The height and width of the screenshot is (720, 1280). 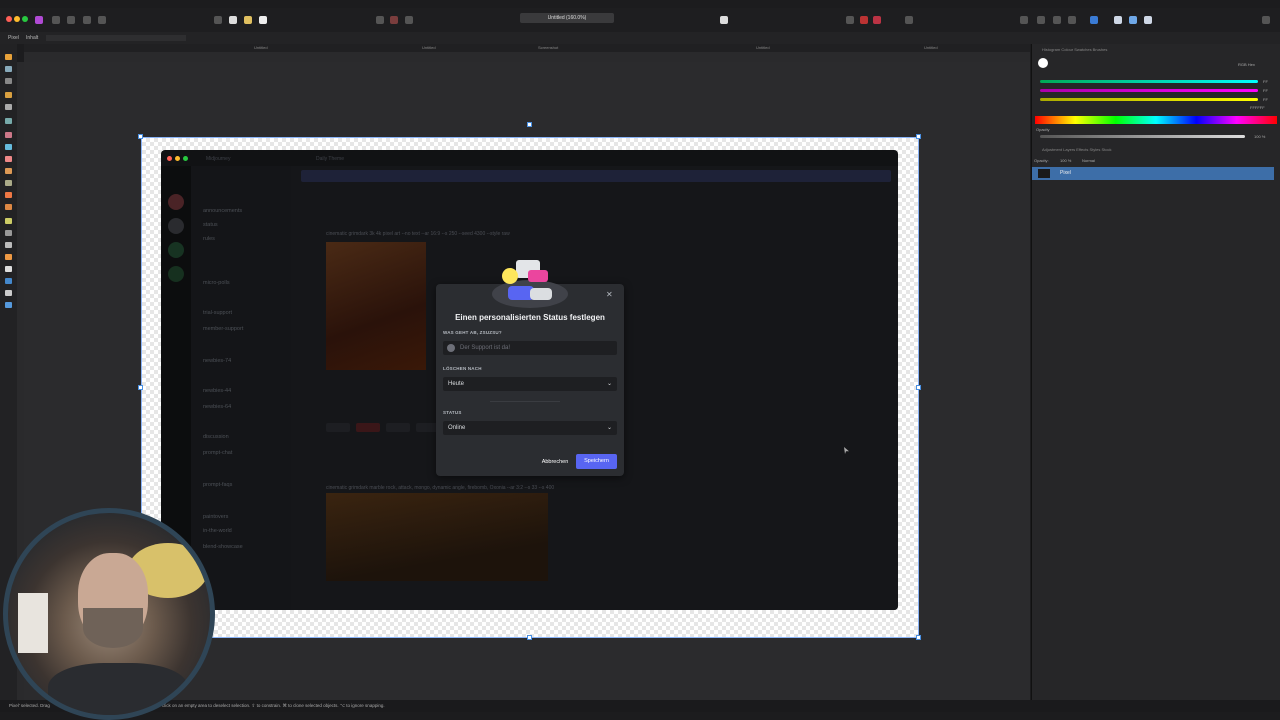 What do you see at coordinates (394, 20) in the screenshot?
I see `mask-icon` at bounding box center [394, 20].